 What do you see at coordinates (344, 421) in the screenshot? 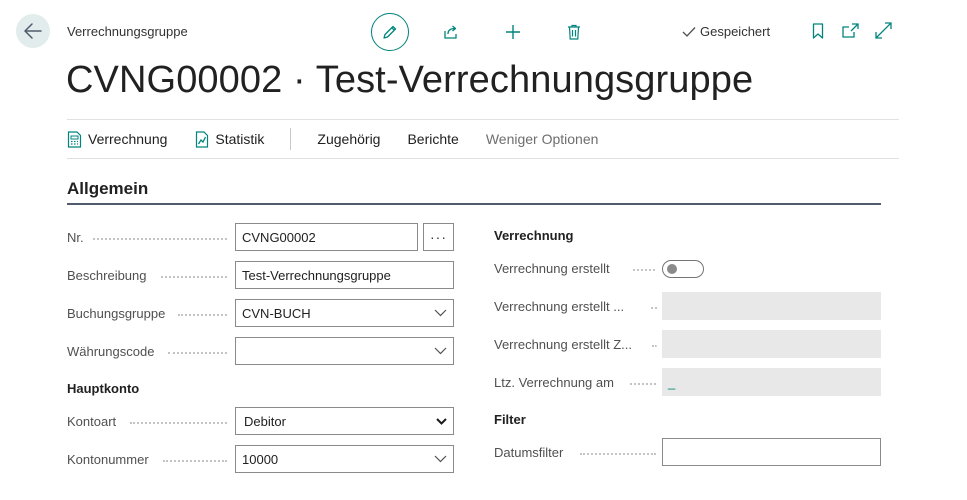
I see `kontoart-select: Debitor` at bounding box center [344, 421].